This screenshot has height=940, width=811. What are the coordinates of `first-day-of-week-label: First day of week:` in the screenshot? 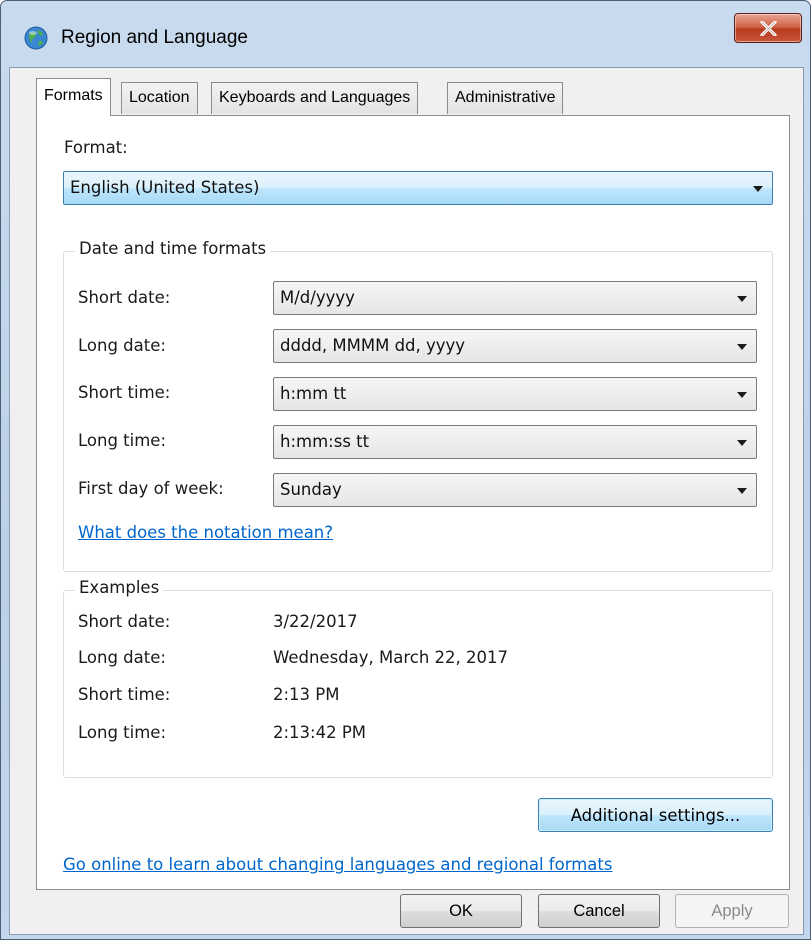 It's located at (151, 488).